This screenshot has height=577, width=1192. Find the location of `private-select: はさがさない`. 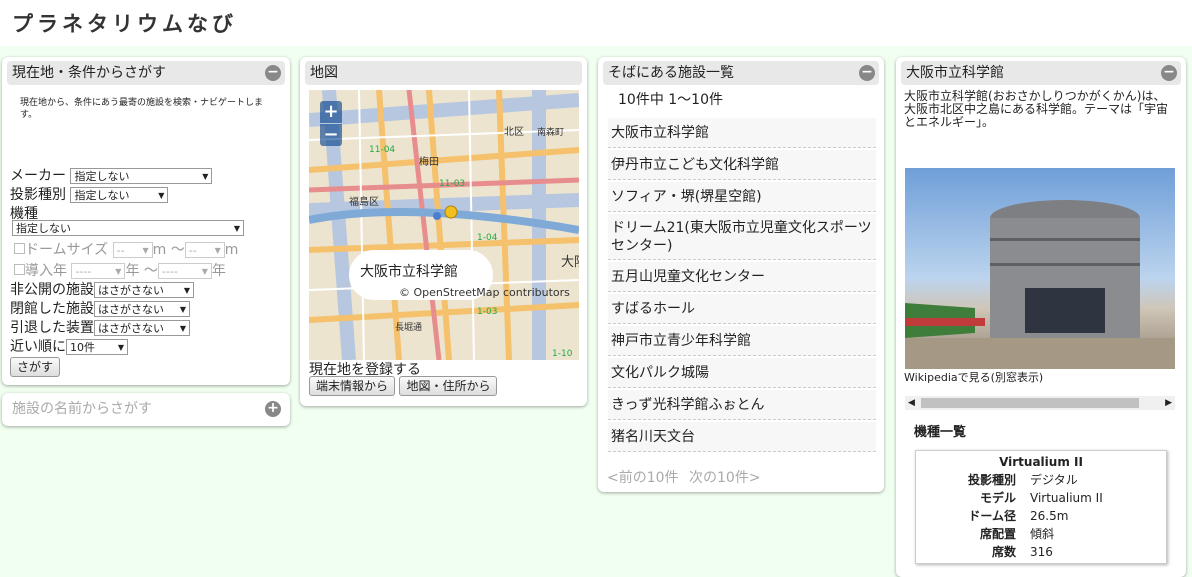

private-select: はさがさない is located at coordinates (144, 290).